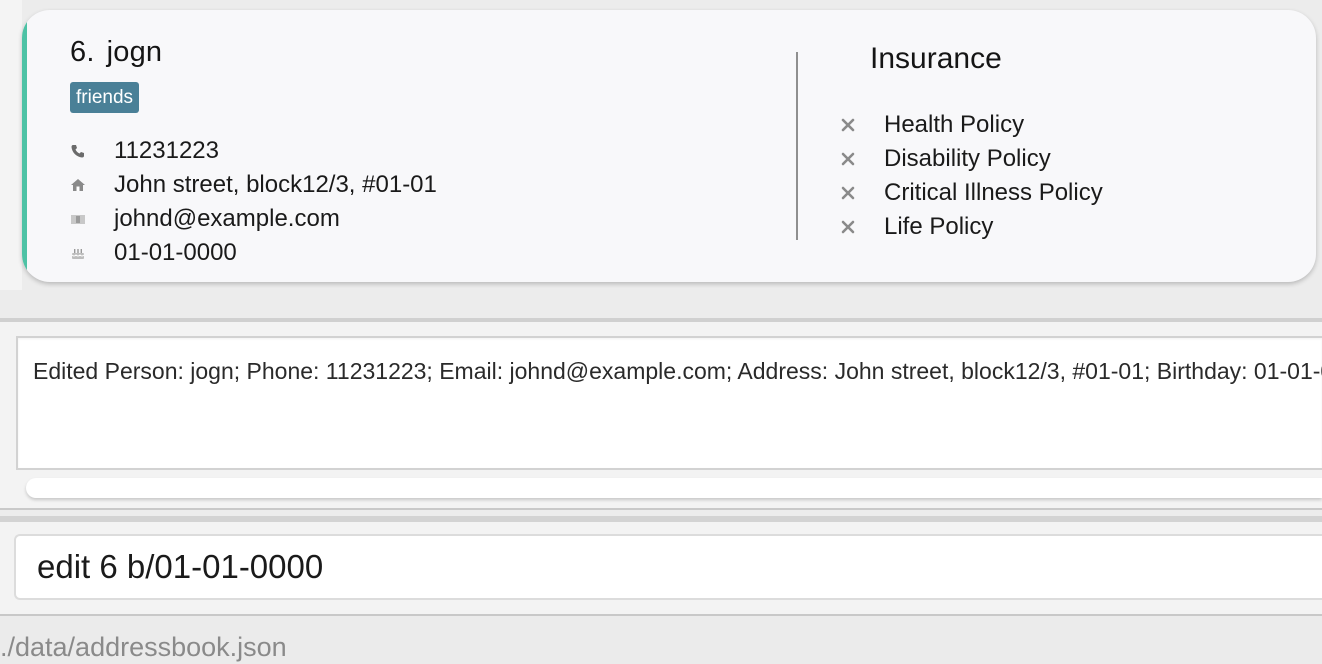 This screenshot has width=1322, height=664. What do you see at coordinates (80, 253) in the screenshot?
I see `birthday-cake-icon` at bounding box center [80, 253].